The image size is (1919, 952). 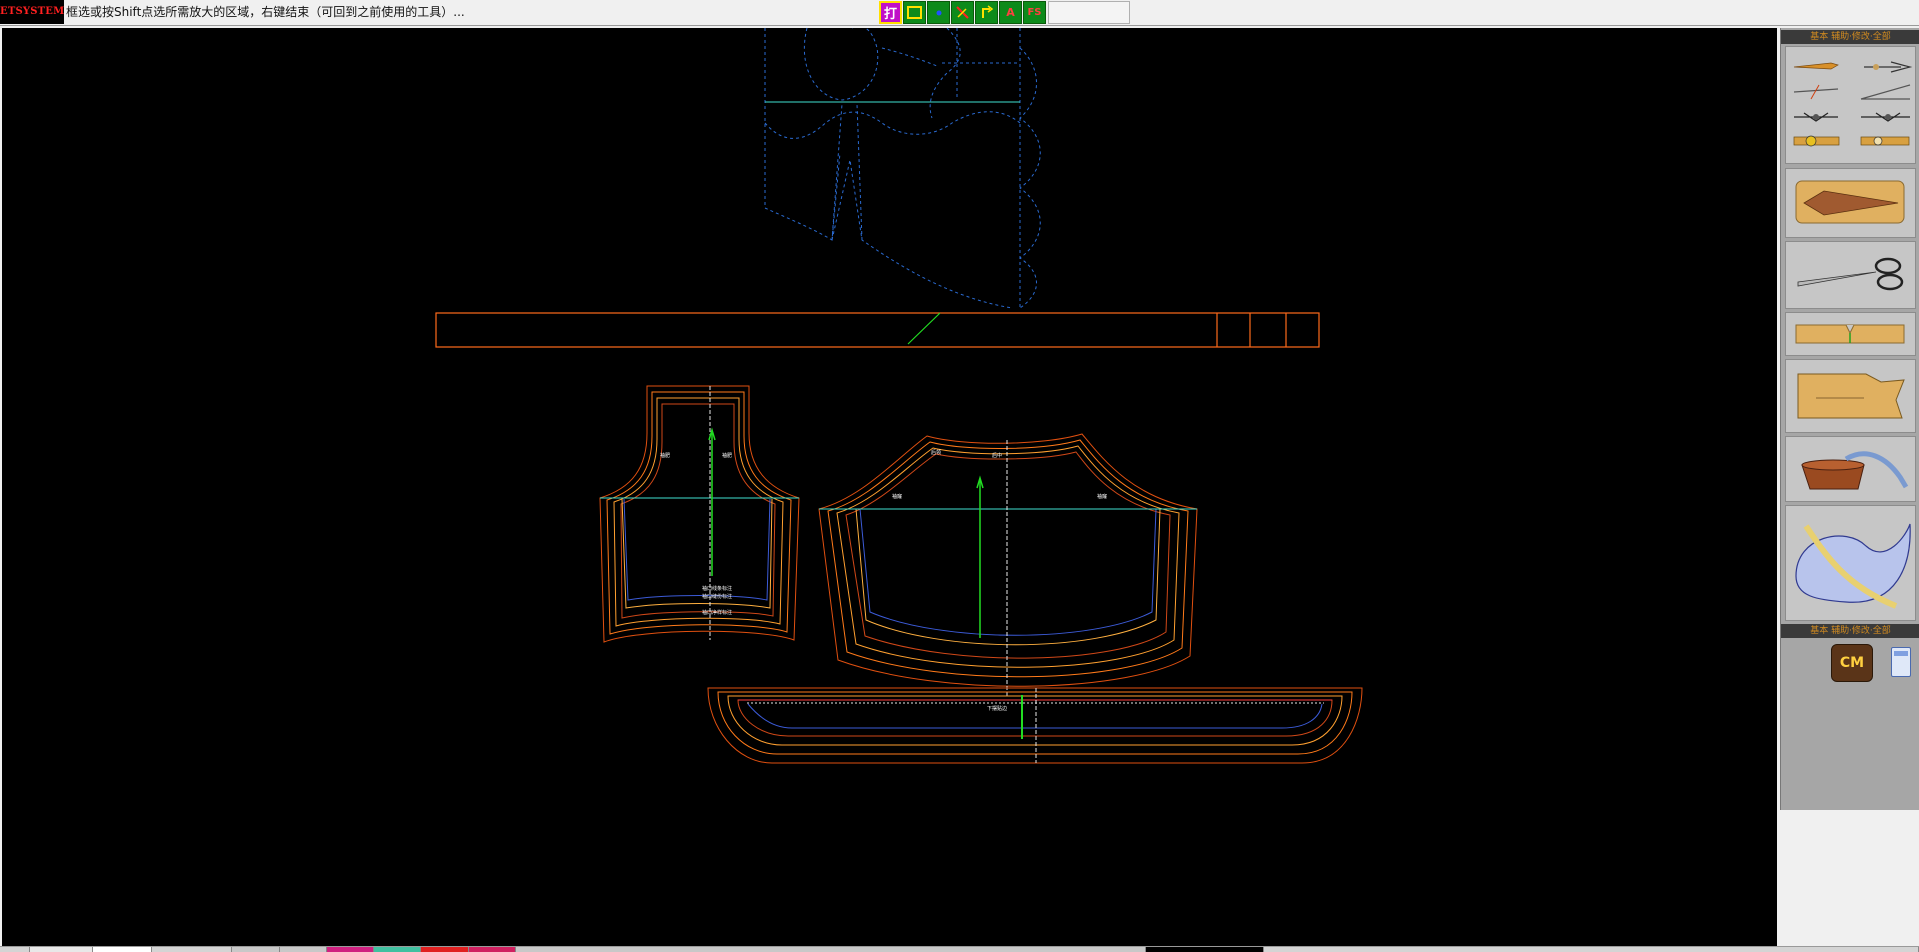 What do you see at coordinates (1816, 117) in the screenshot?
I see `compass-icon` at bounding box center [1816, 117].